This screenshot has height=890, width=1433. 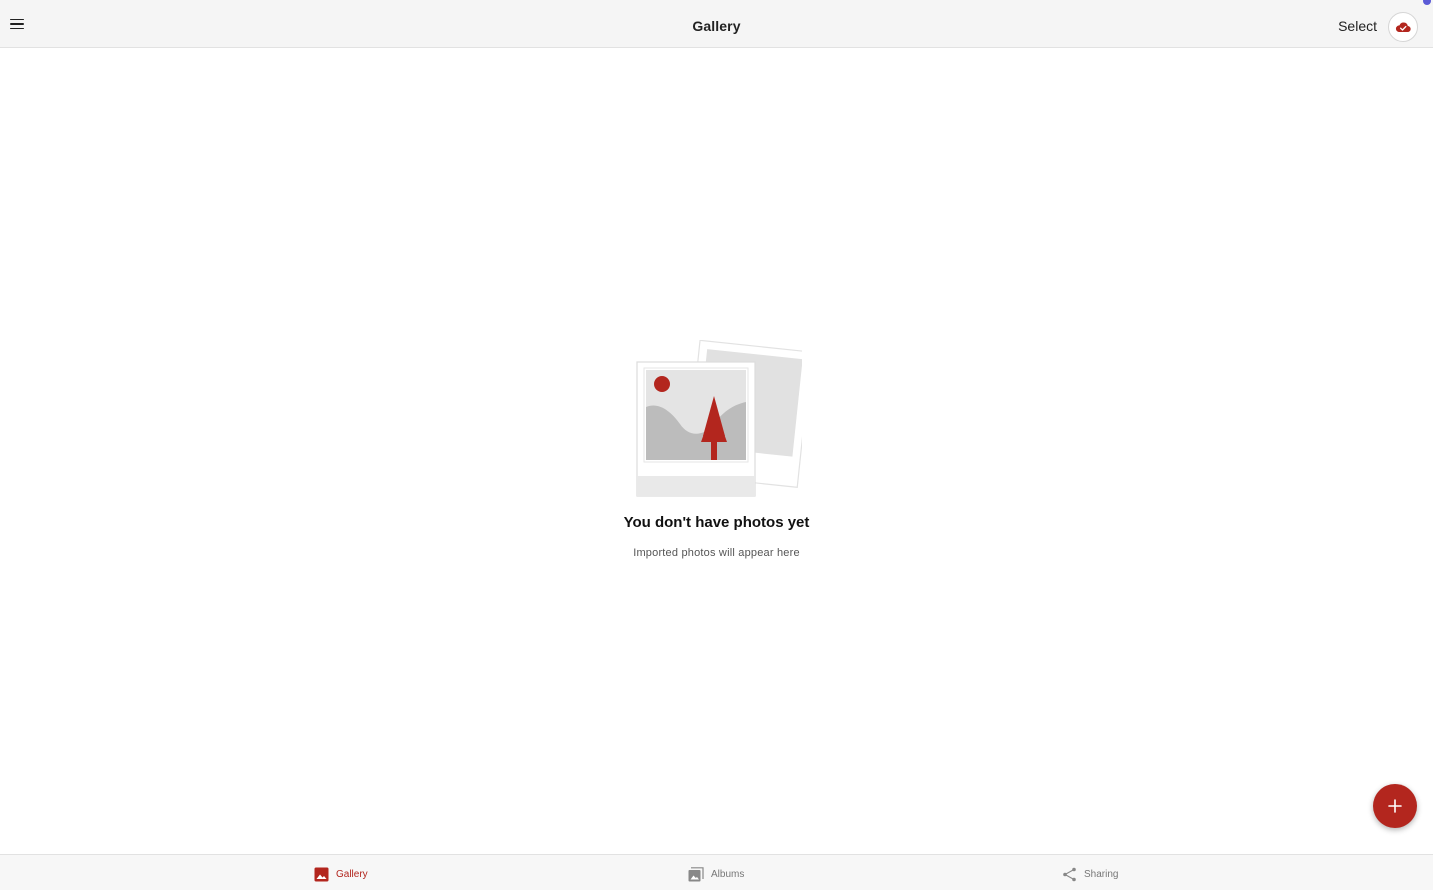 I want to click on tab-sharing-label: Sharing, so click(x=1101, y=874).